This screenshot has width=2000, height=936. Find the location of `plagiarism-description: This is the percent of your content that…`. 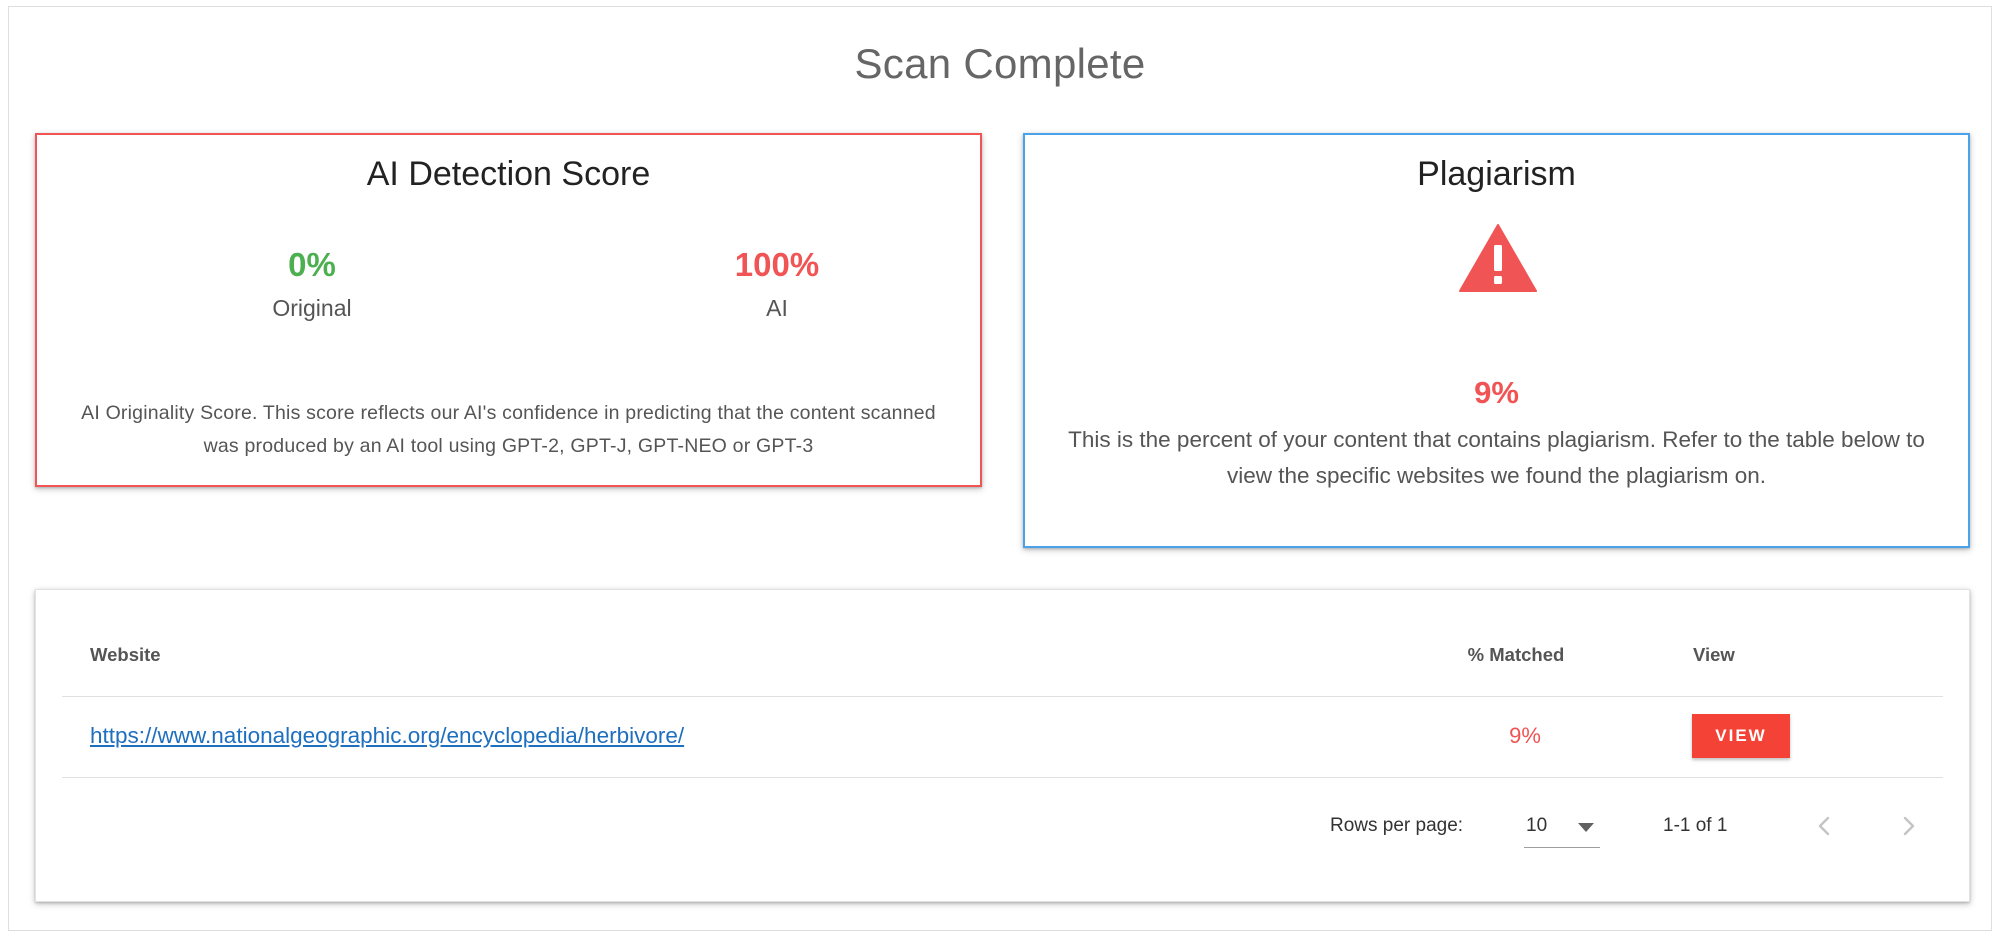

plagiarism-description: This is the percent of your content that… is located at coordinates (1496, 457).